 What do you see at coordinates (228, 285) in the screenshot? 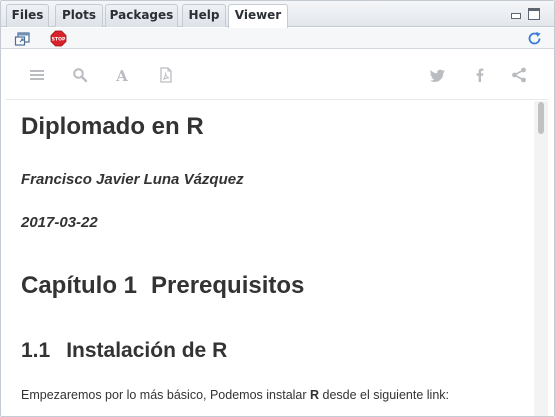
I see `chapter-title: Prerequisitos` at bounding box center [228, 285].